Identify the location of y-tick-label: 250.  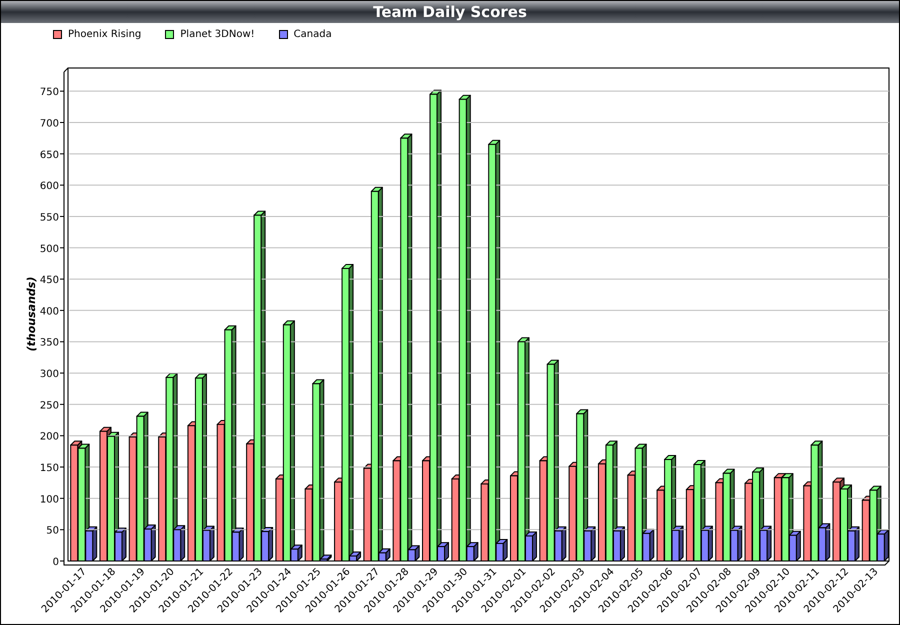
(49, 406).